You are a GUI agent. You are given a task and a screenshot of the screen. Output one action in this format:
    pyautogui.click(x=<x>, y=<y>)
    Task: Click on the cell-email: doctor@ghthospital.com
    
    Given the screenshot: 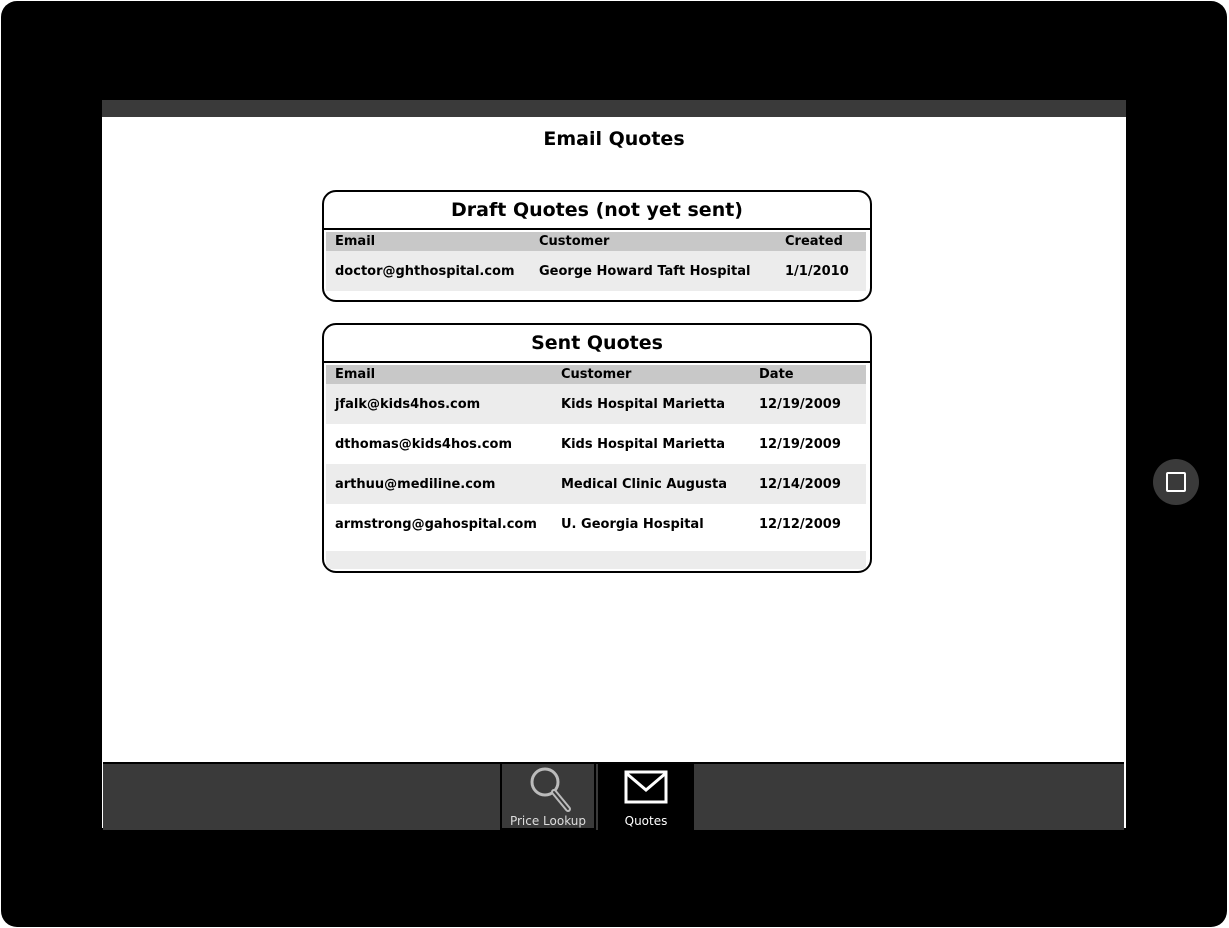 What is the action you would take?
    pyautogui.click(x=428, y=271)
    